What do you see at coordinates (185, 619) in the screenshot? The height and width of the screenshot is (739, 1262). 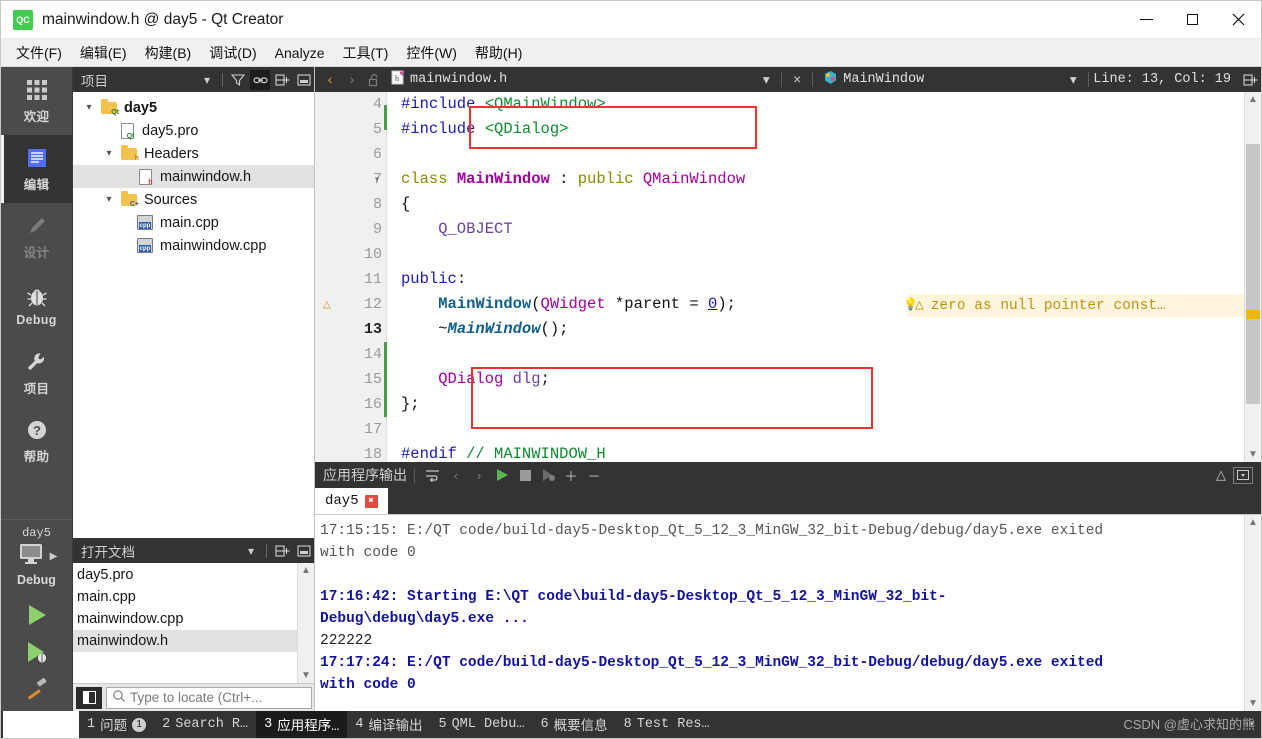 I see `open-doc-mainwindow-cpp: mainwindow.cpp` at bounding box center [185, 619].